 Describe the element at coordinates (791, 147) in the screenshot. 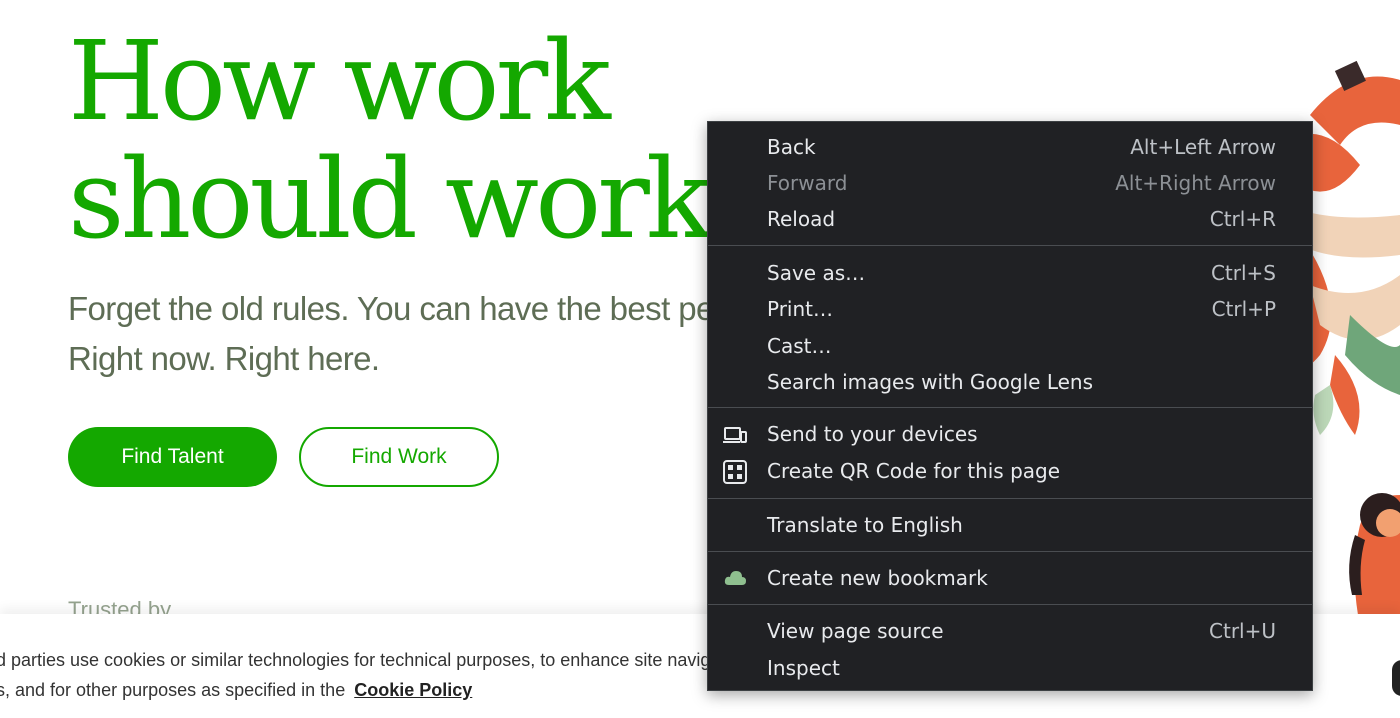

I see `menu-item-label: Back` at that location.